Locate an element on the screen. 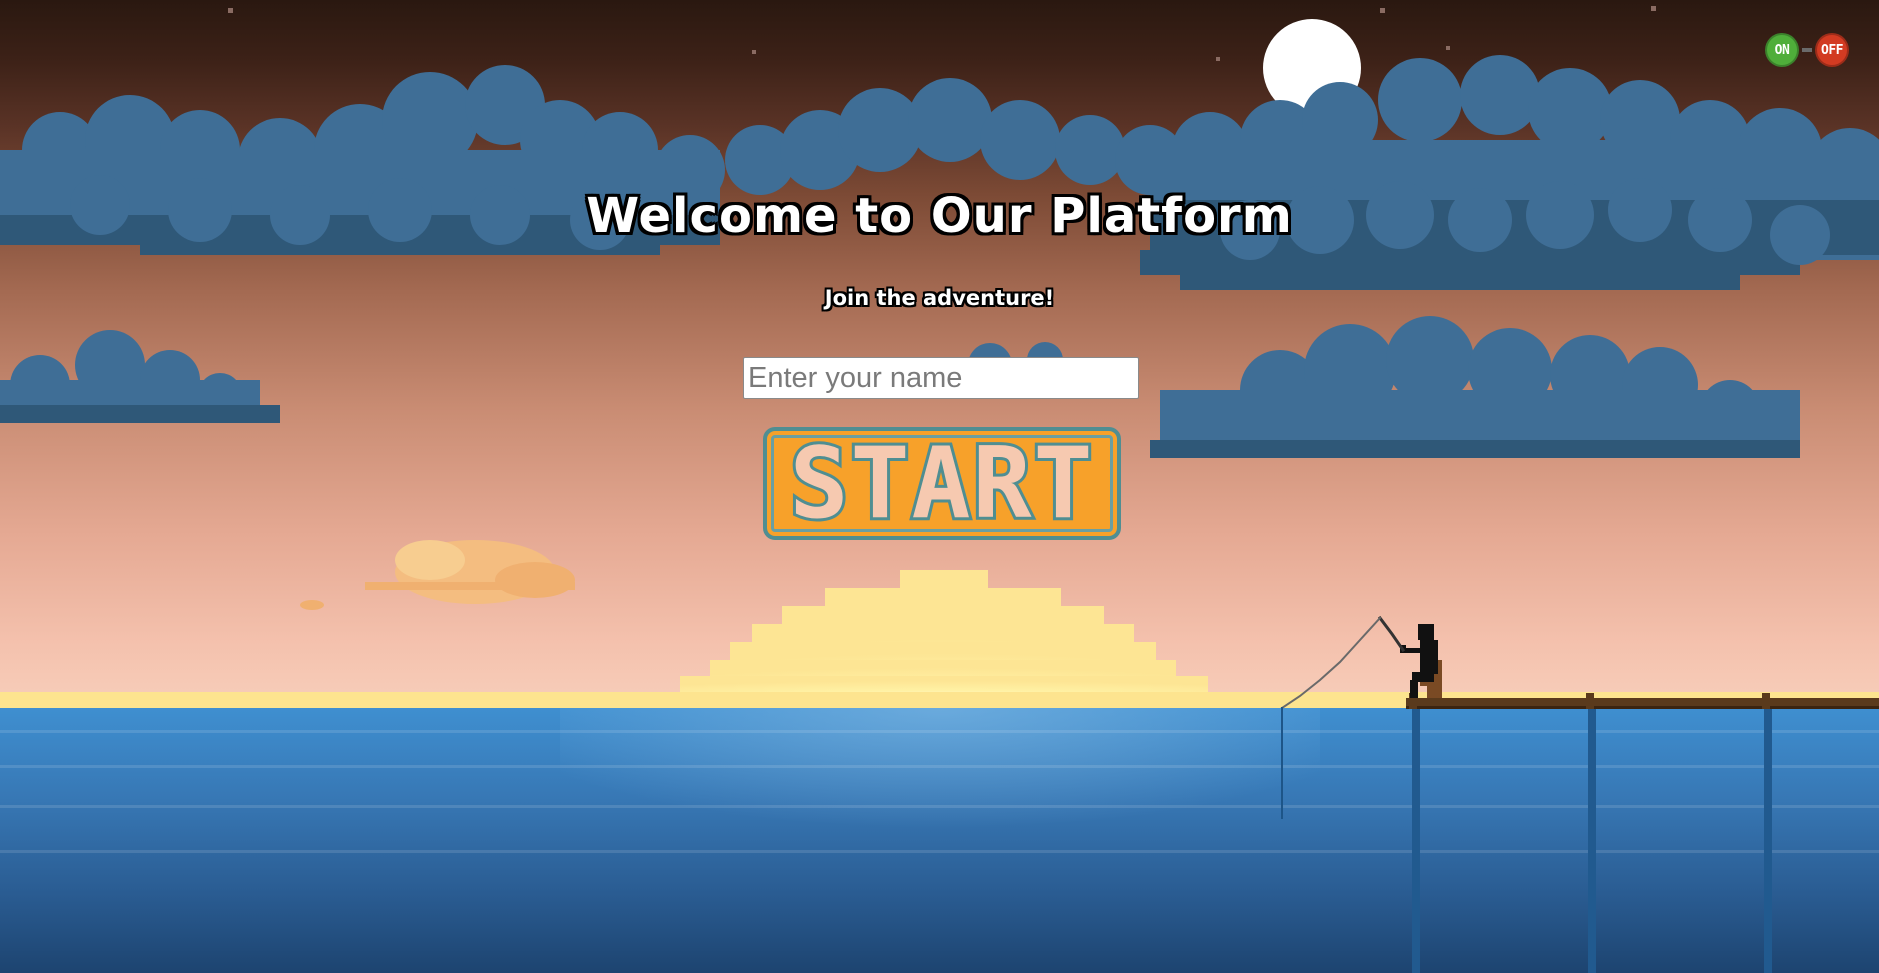 This screenshot has height=973, width=1879. stars is located at coordinates (942, 33).